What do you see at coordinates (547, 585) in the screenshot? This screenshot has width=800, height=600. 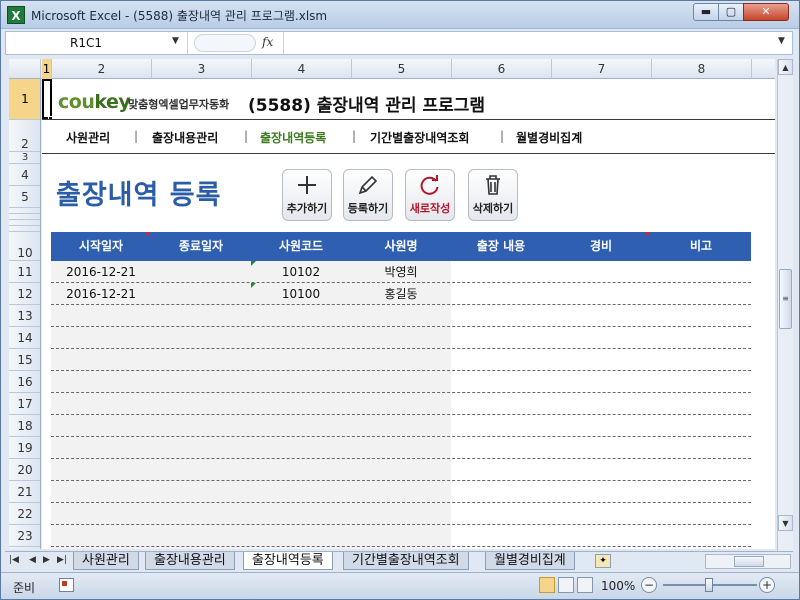 I see `normal-view-icon` at bounding box center [547, 585].